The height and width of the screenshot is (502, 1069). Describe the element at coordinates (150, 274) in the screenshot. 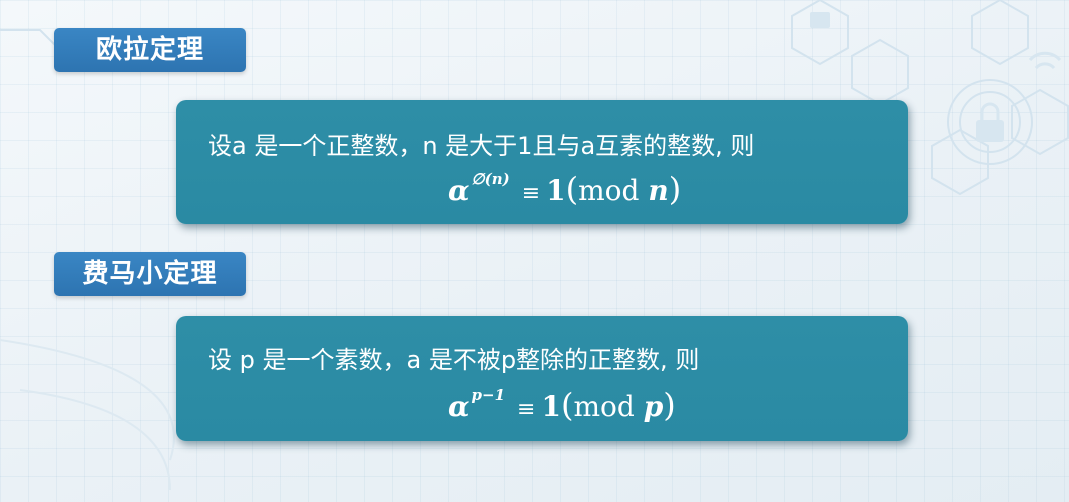

I see `fermat-theorem-title: 费马小定理` at that location.